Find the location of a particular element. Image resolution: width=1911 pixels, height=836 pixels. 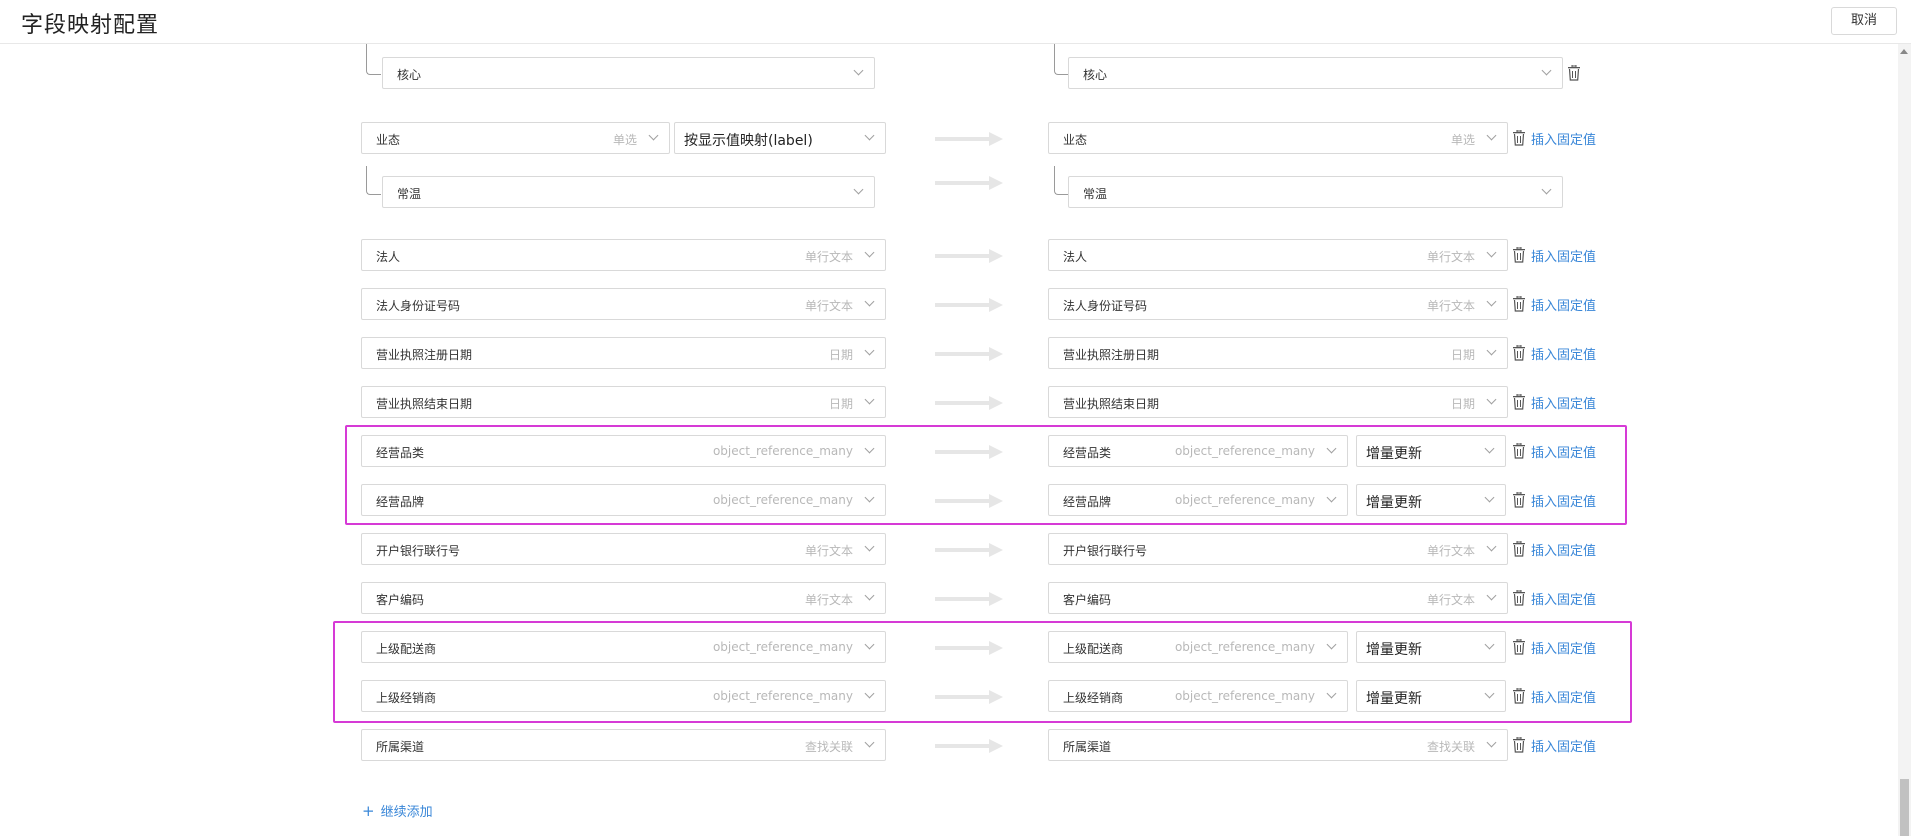

source-field-select: 开户银行联行号 单行文本 is located at coordinates (623, 549).